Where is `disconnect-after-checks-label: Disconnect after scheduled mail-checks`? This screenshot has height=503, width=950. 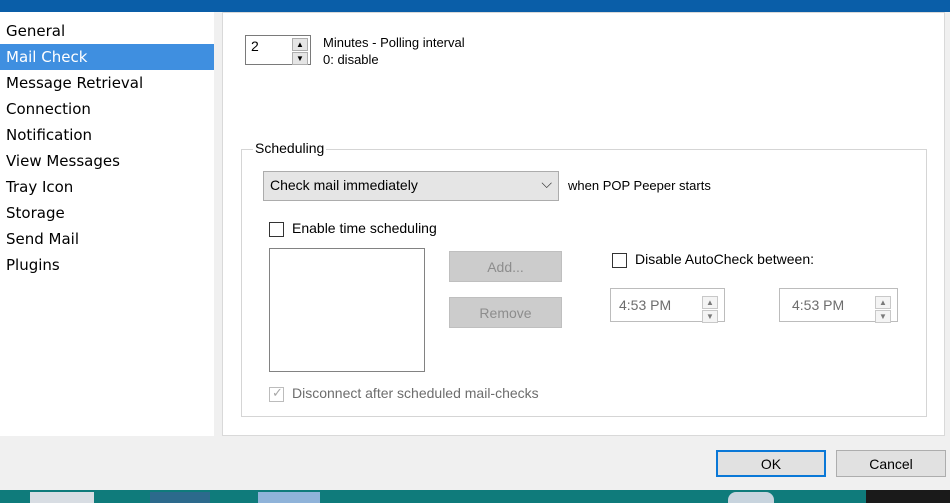 disconnect-after-checks-label: Disconnect after scheduled mail-checks is located at coordinates (415, 393).